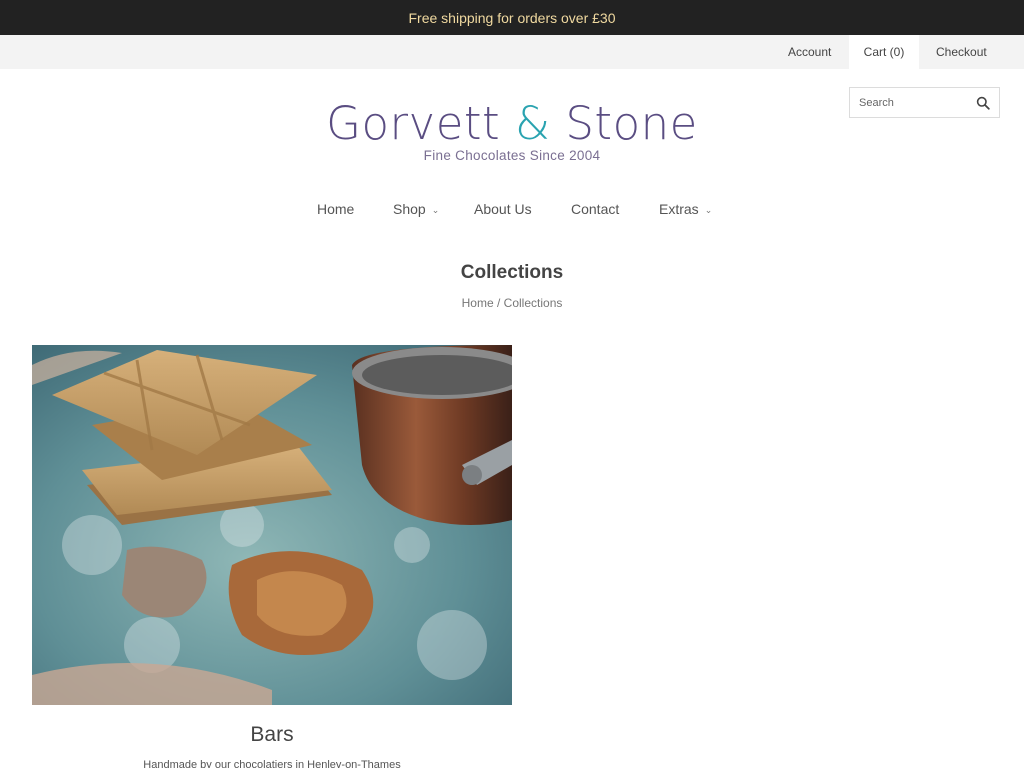 Image resolution: width=1024 pixels, height=768 pixels. I want to click on announcement-text: Free shipping for orders over £30, so click(512, 17).